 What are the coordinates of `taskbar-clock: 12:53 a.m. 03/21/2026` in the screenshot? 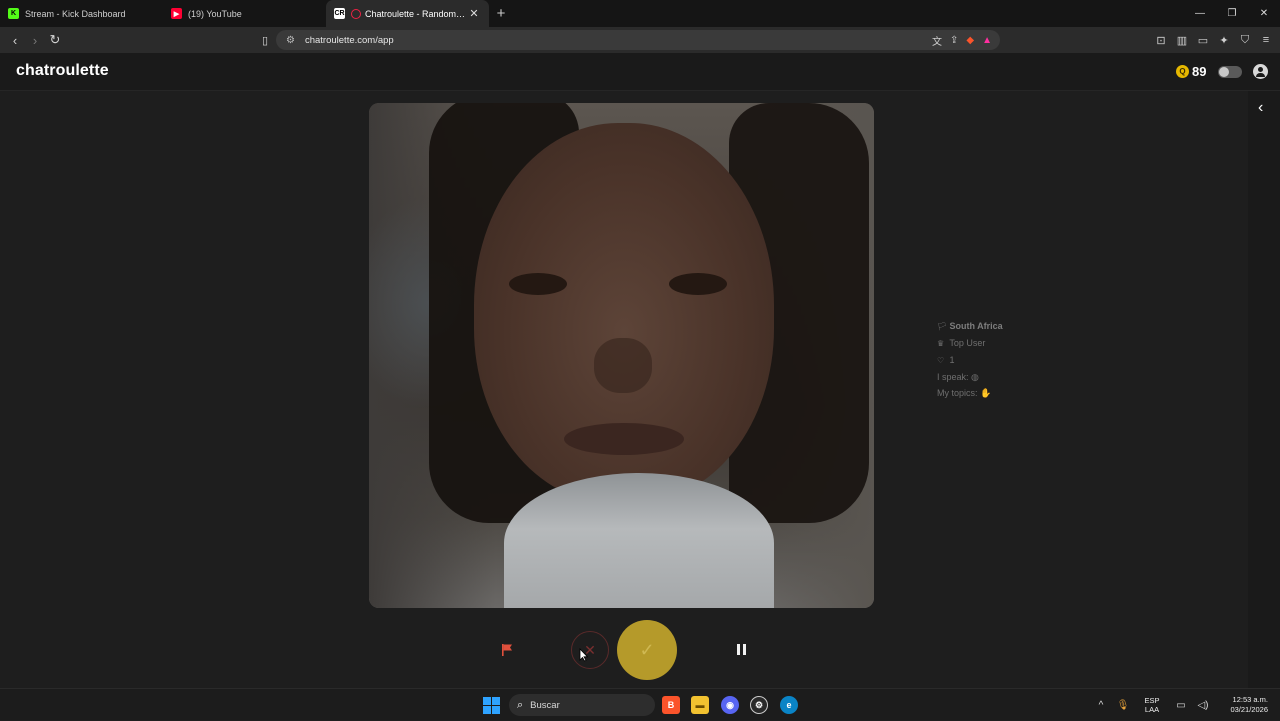 It's located at (1247, 705).